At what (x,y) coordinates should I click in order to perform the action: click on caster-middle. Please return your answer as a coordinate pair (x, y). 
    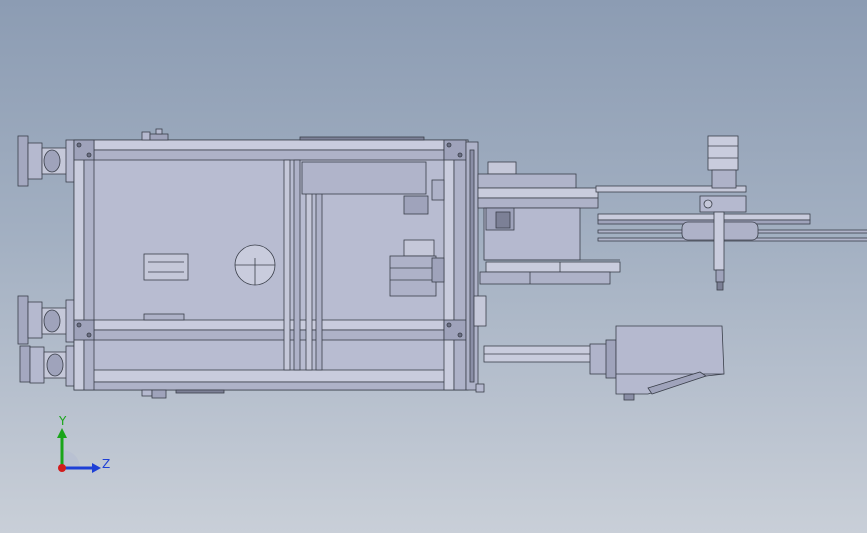
    Looking at the image, I should click on (46, 320).